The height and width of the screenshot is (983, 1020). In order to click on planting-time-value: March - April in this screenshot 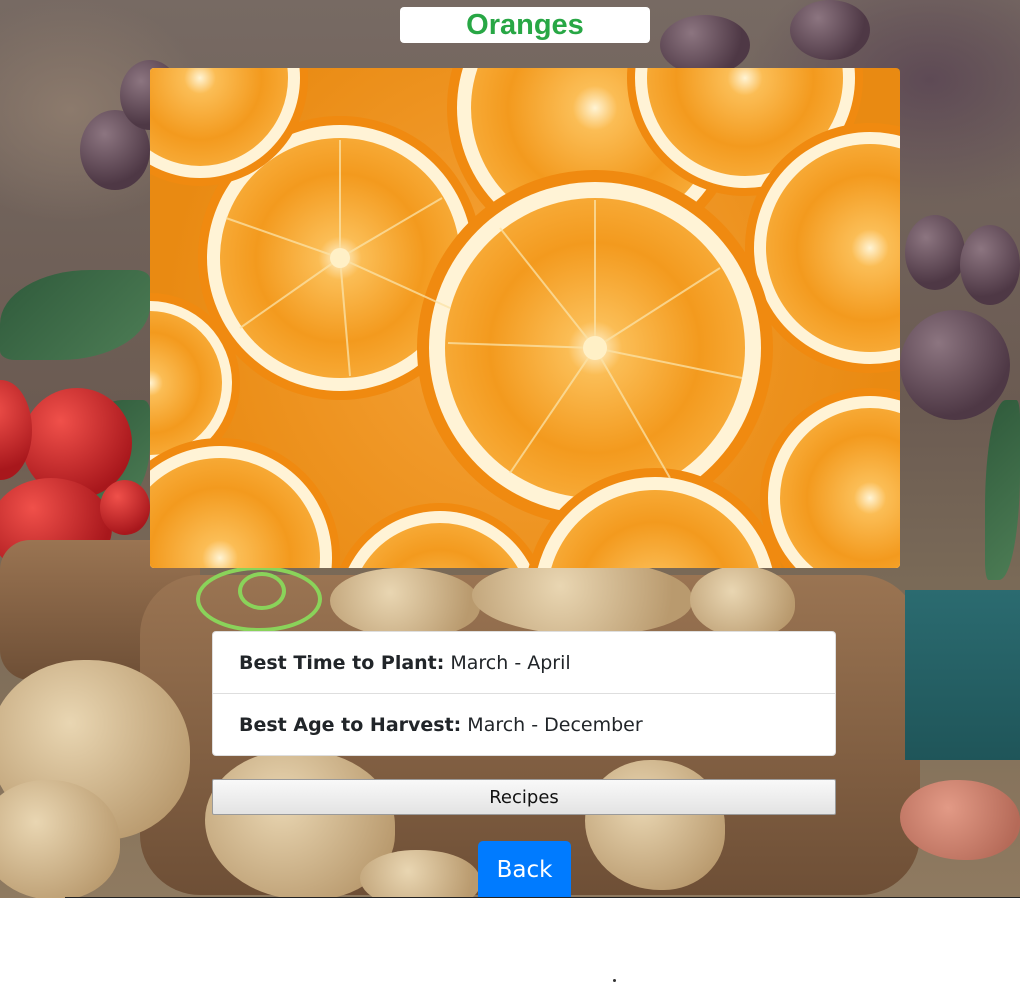, I will do `click(510, 662)`.